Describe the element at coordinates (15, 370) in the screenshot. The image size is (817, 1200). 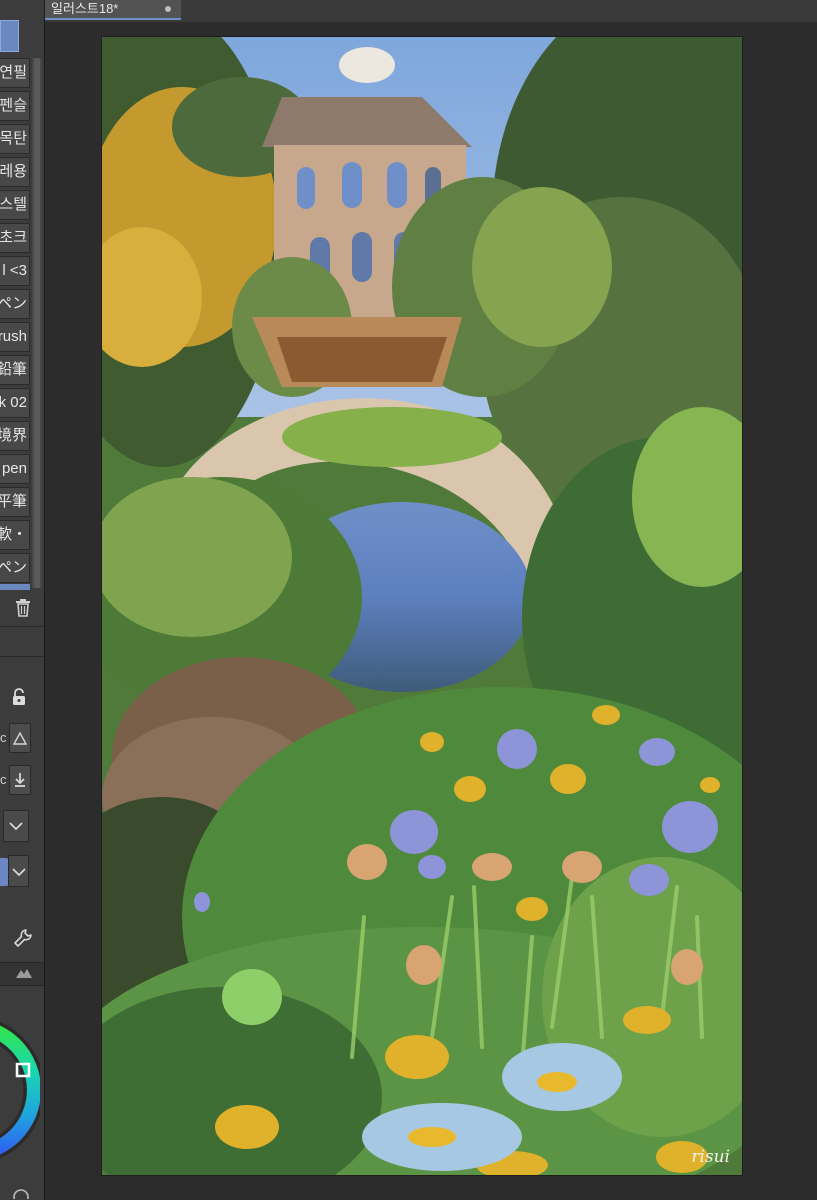
I see `brush-item: 鉛筆` at that location.